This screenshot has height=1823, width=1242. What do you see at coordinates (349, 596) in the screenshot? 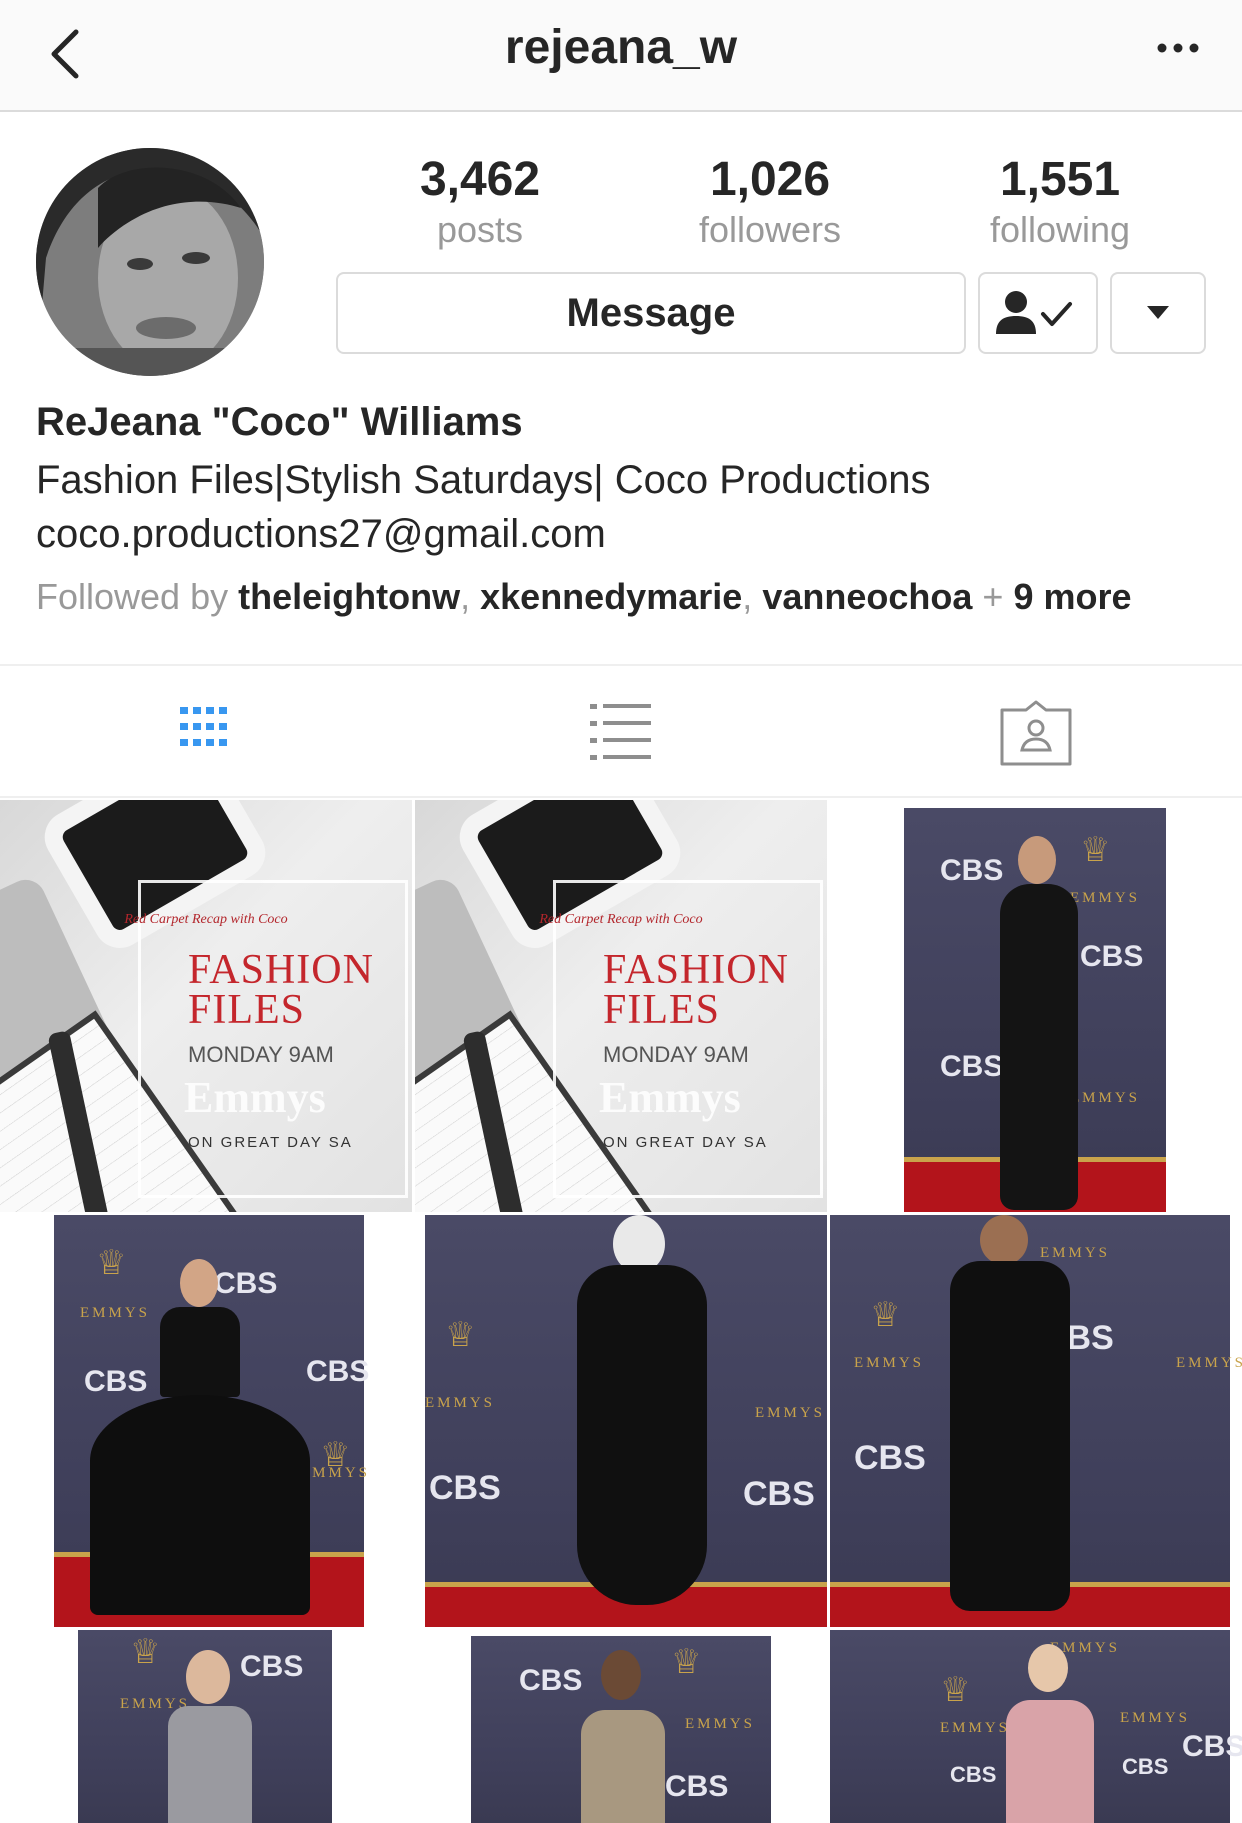
I see `followed-by-user: theleightonw` at bounding box center [349, 596].